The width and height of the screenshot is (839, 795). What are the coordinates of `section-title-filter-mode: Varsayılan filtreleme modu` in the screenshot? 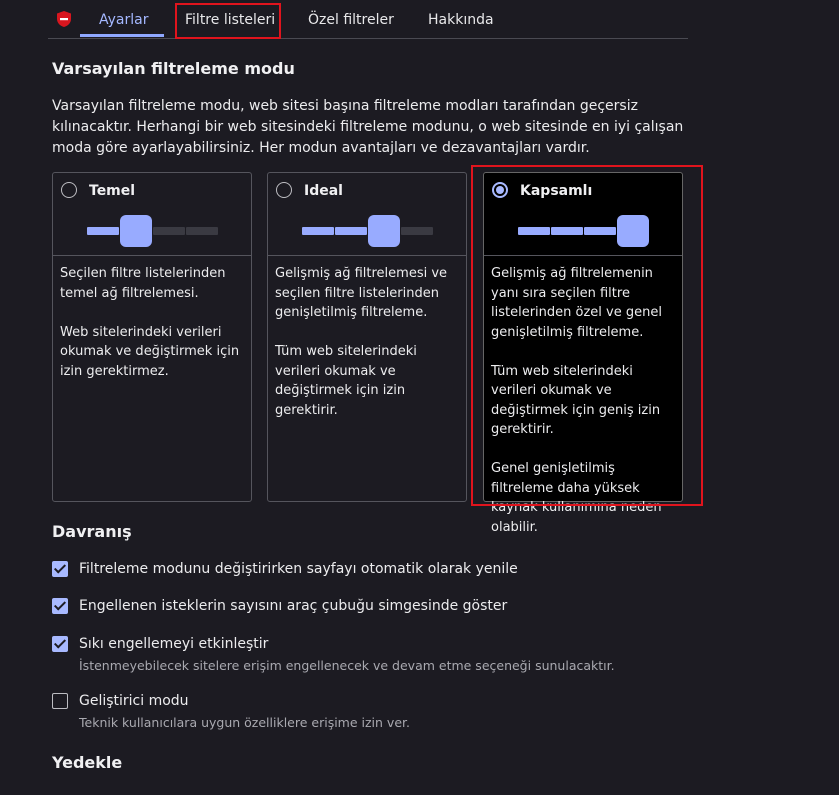 It's located at (173, 68).